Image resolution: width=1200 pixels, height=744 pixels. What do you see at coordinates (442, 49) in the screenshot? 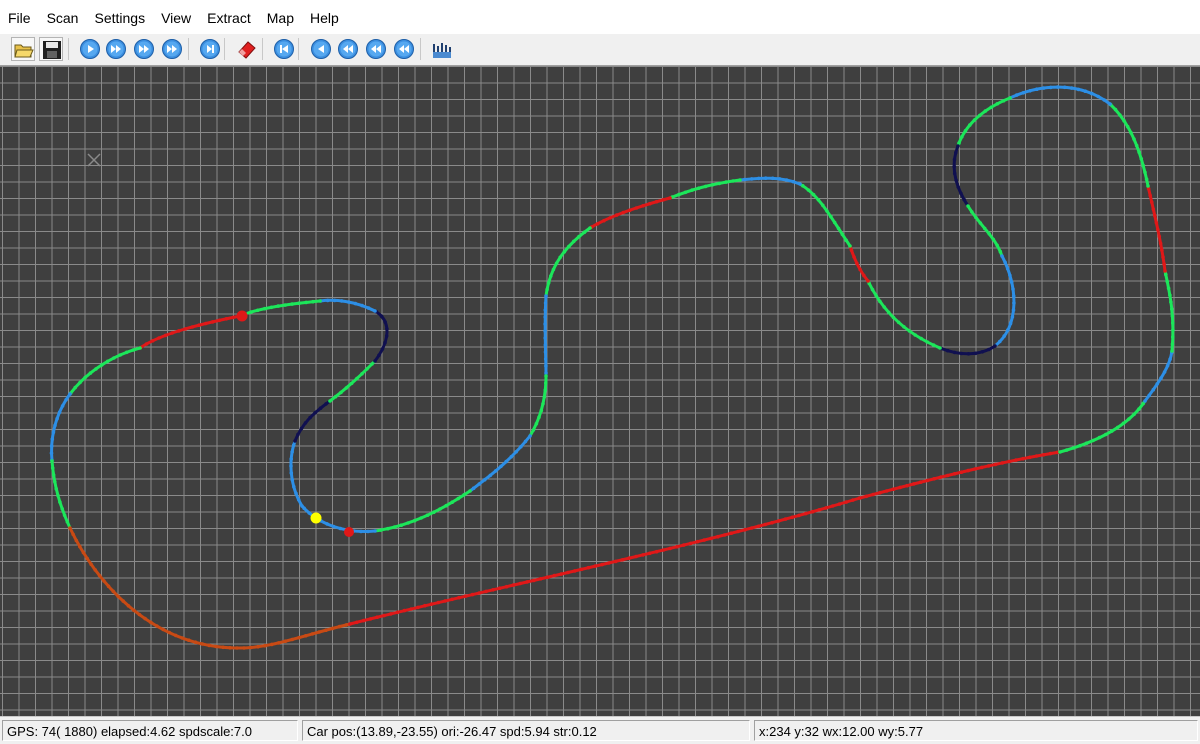
I see `map-grid-button` at bounding box center [442, 49].